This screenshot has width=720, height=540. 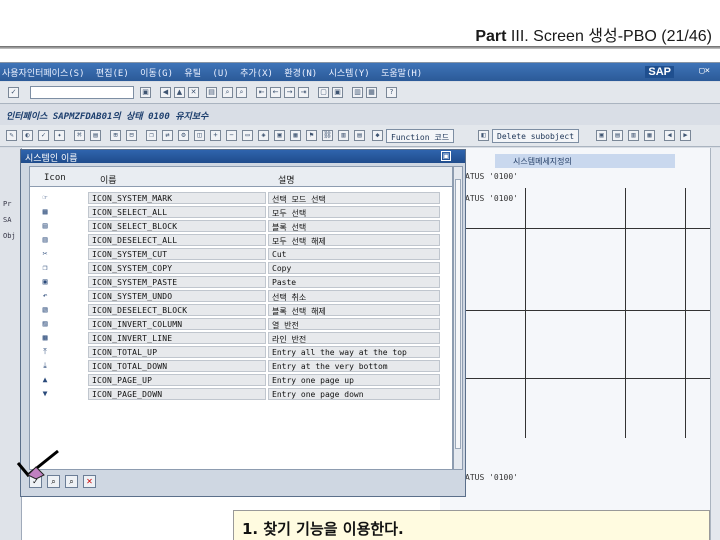 What do you see at coordinates (354, 282) in the screenshot?
I see `icon-description-cell: Paste` at bounding box center [354, 282].